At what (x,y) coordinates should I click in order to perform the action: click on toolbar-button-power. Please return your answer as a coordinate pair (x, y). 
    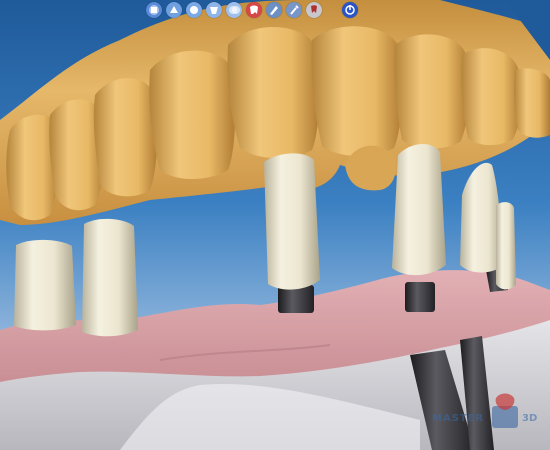
    Looking at the image, I should click on (350, 10).